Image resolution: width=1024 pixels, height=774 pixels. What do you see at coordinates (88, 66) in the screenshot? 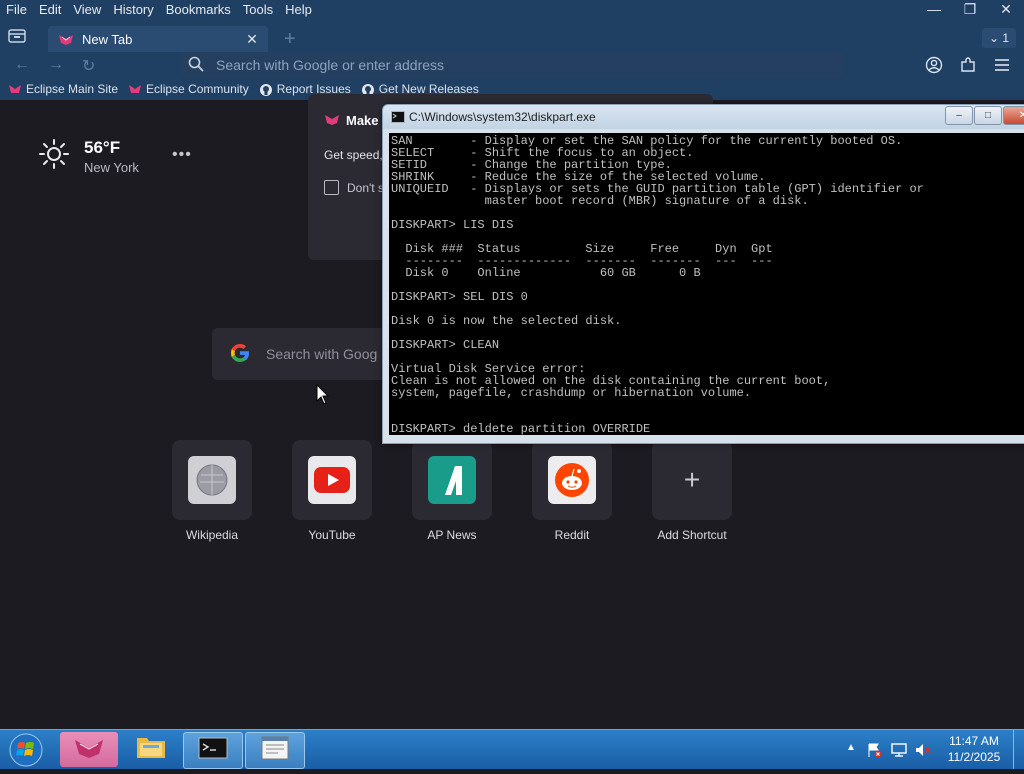
I see `reload-icon: ↻` at bounding box center [88, 66].